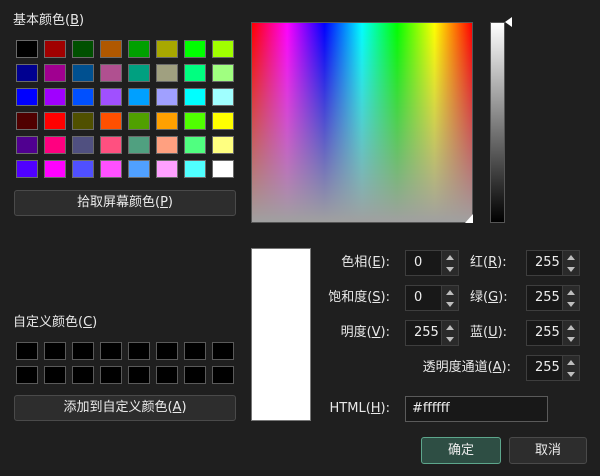  I want to click on alpha-increase-icon, so click(571, 362).